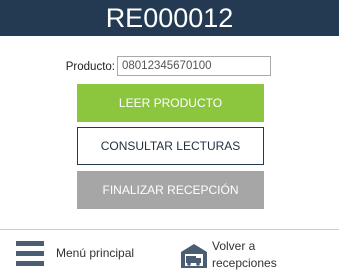  I want to click on consult-readings-button: CONSULTAR LECTURAS, so click(170, 146).